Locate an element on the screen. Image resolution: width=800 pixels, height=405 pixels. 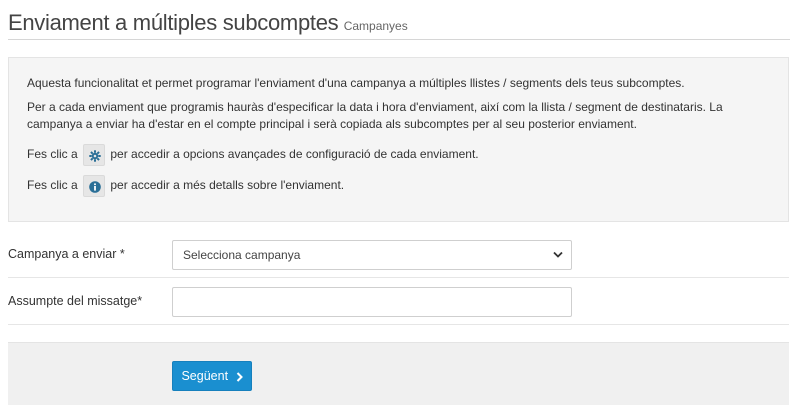
next-button: Següent is located at coordinates (212, 376).